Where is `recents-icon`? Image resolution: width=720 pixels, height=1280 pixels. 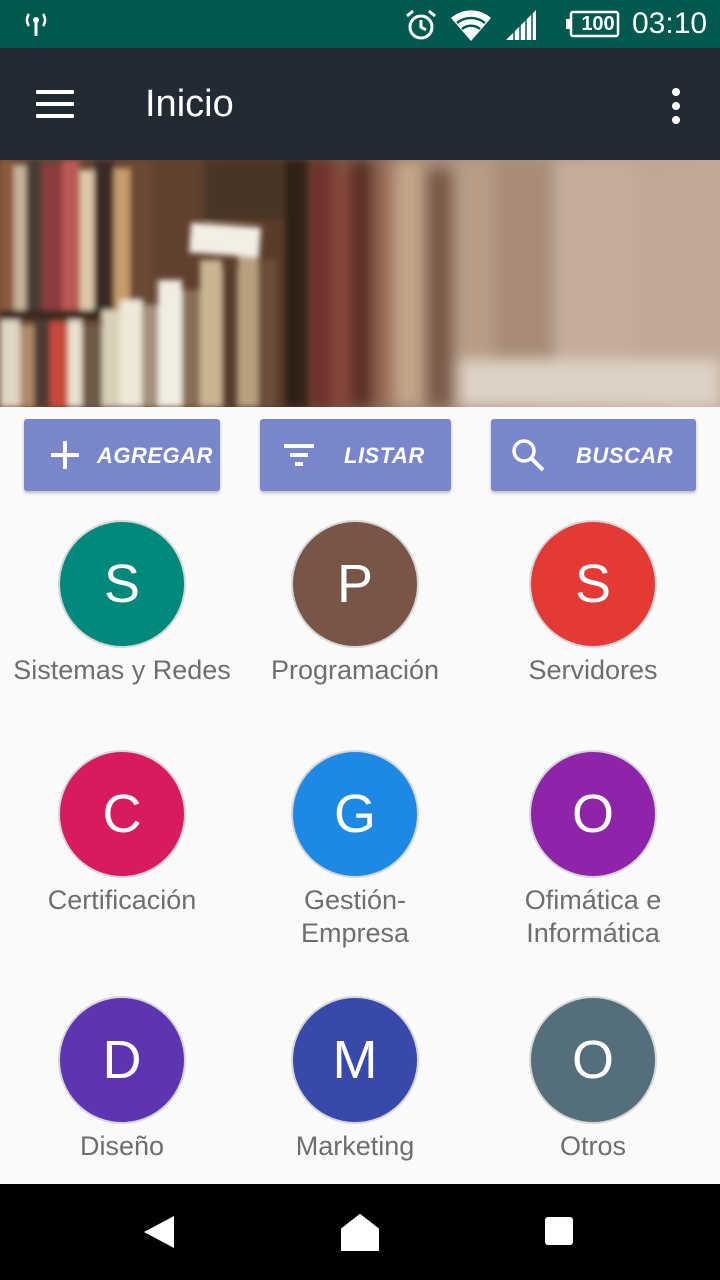 recents-icon is located at coordinates (559, 1231).